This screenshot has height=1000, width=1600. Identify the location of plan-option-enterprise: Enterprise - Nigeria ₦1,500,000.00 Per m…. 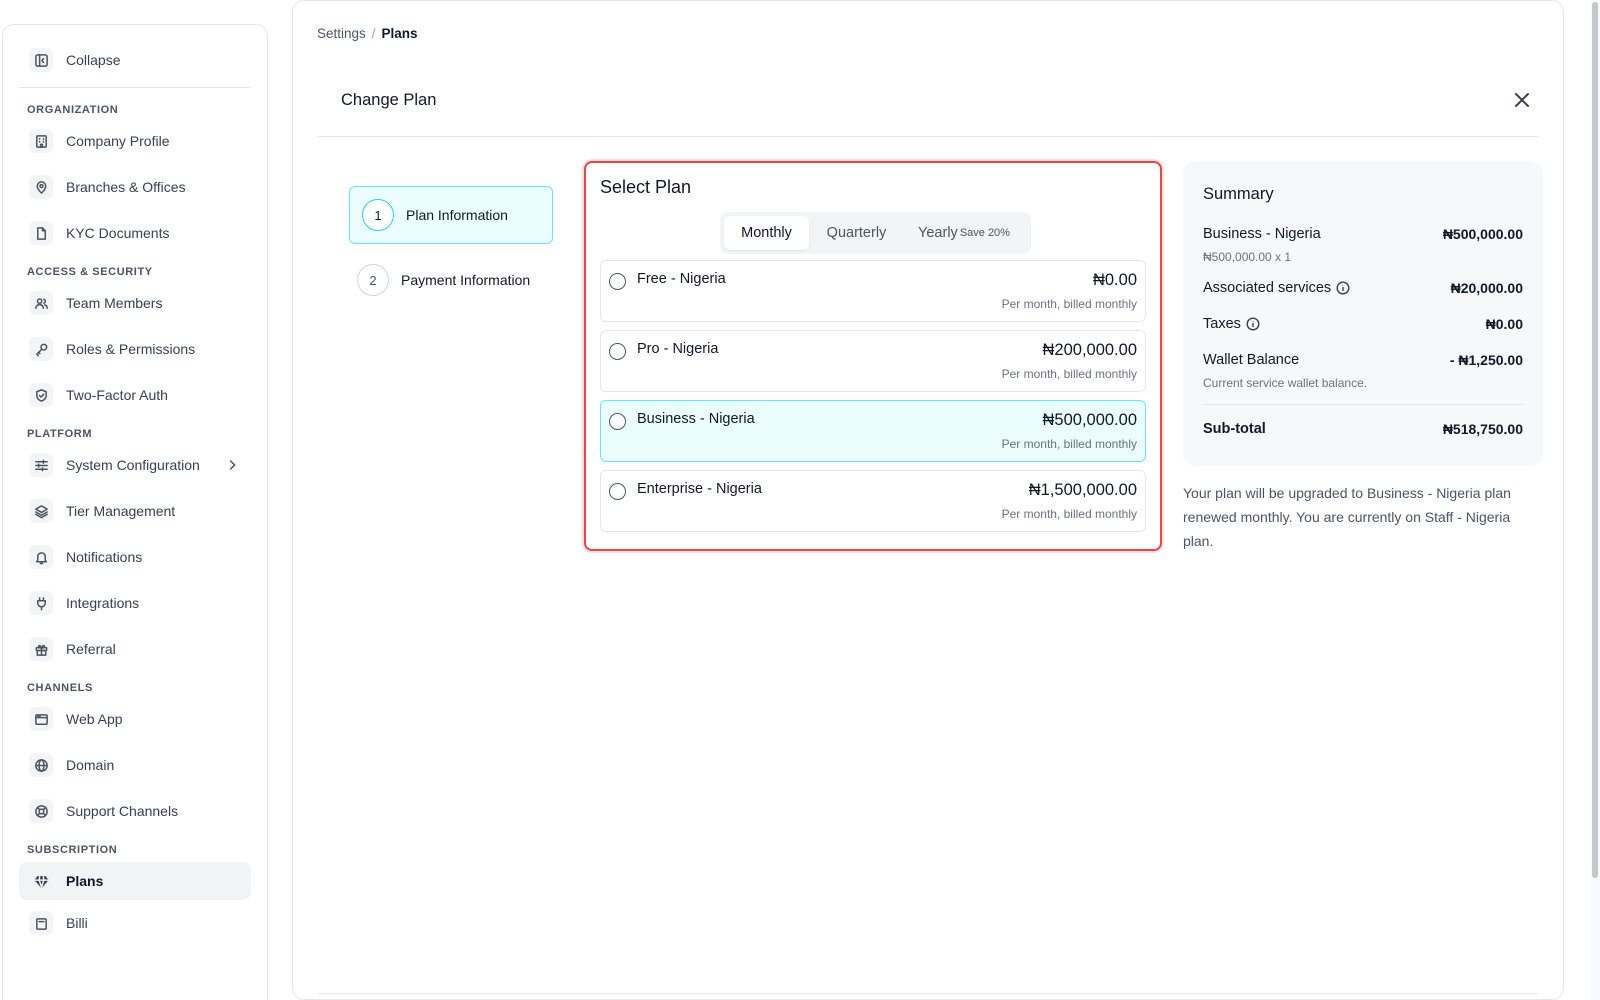
(873, 501).